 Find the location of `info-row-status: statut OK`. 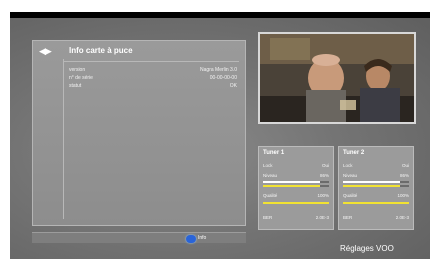

info-row-status: statut OK is located at coordinates (153, 87).